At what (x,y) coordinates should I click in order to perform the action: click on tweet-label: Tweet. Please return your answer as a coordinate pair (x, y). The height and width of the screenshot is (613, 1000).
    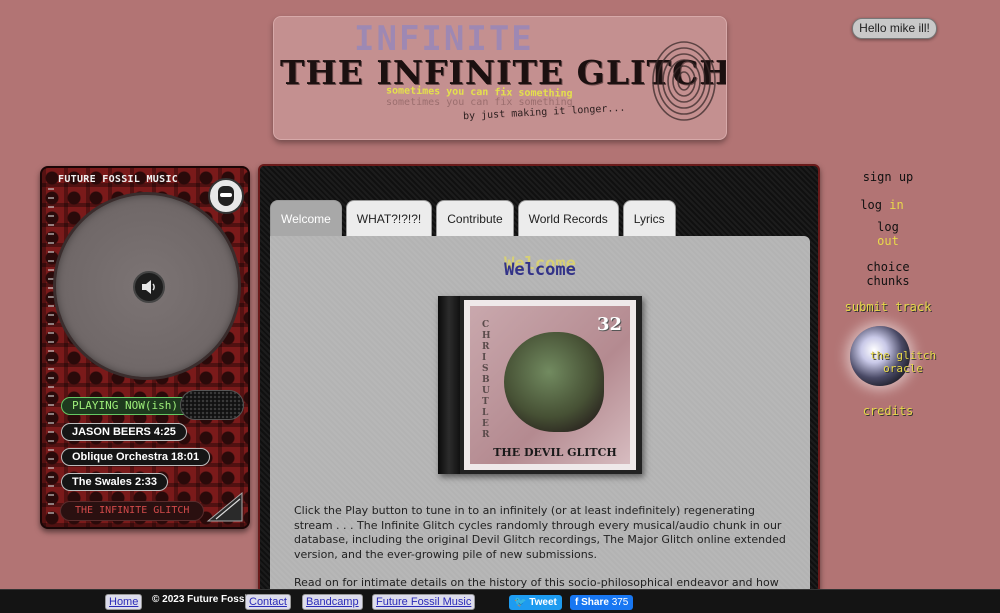
    Looking at the image, I should click on (543, 602).